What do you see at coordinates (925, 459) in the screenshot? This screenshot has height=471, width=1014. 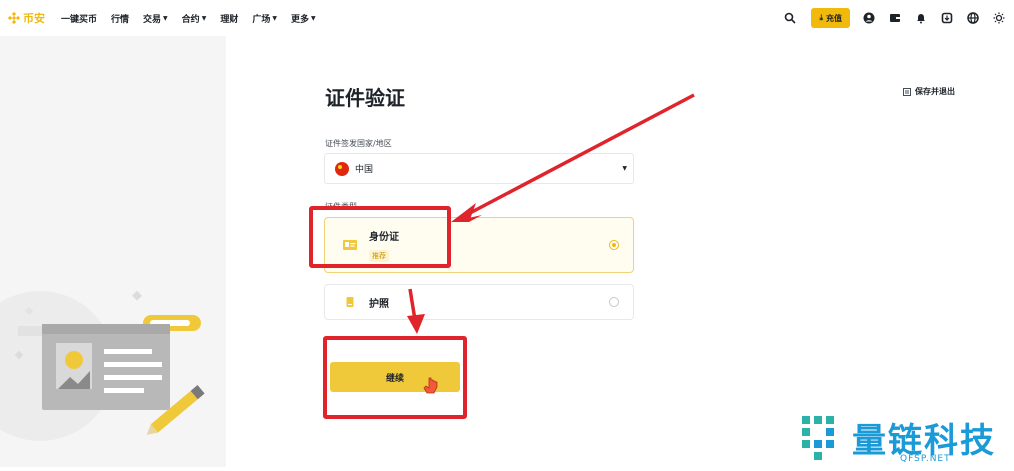 I see `watermark-subtitle: QFSP.NET` at bounding box center [925, 459].